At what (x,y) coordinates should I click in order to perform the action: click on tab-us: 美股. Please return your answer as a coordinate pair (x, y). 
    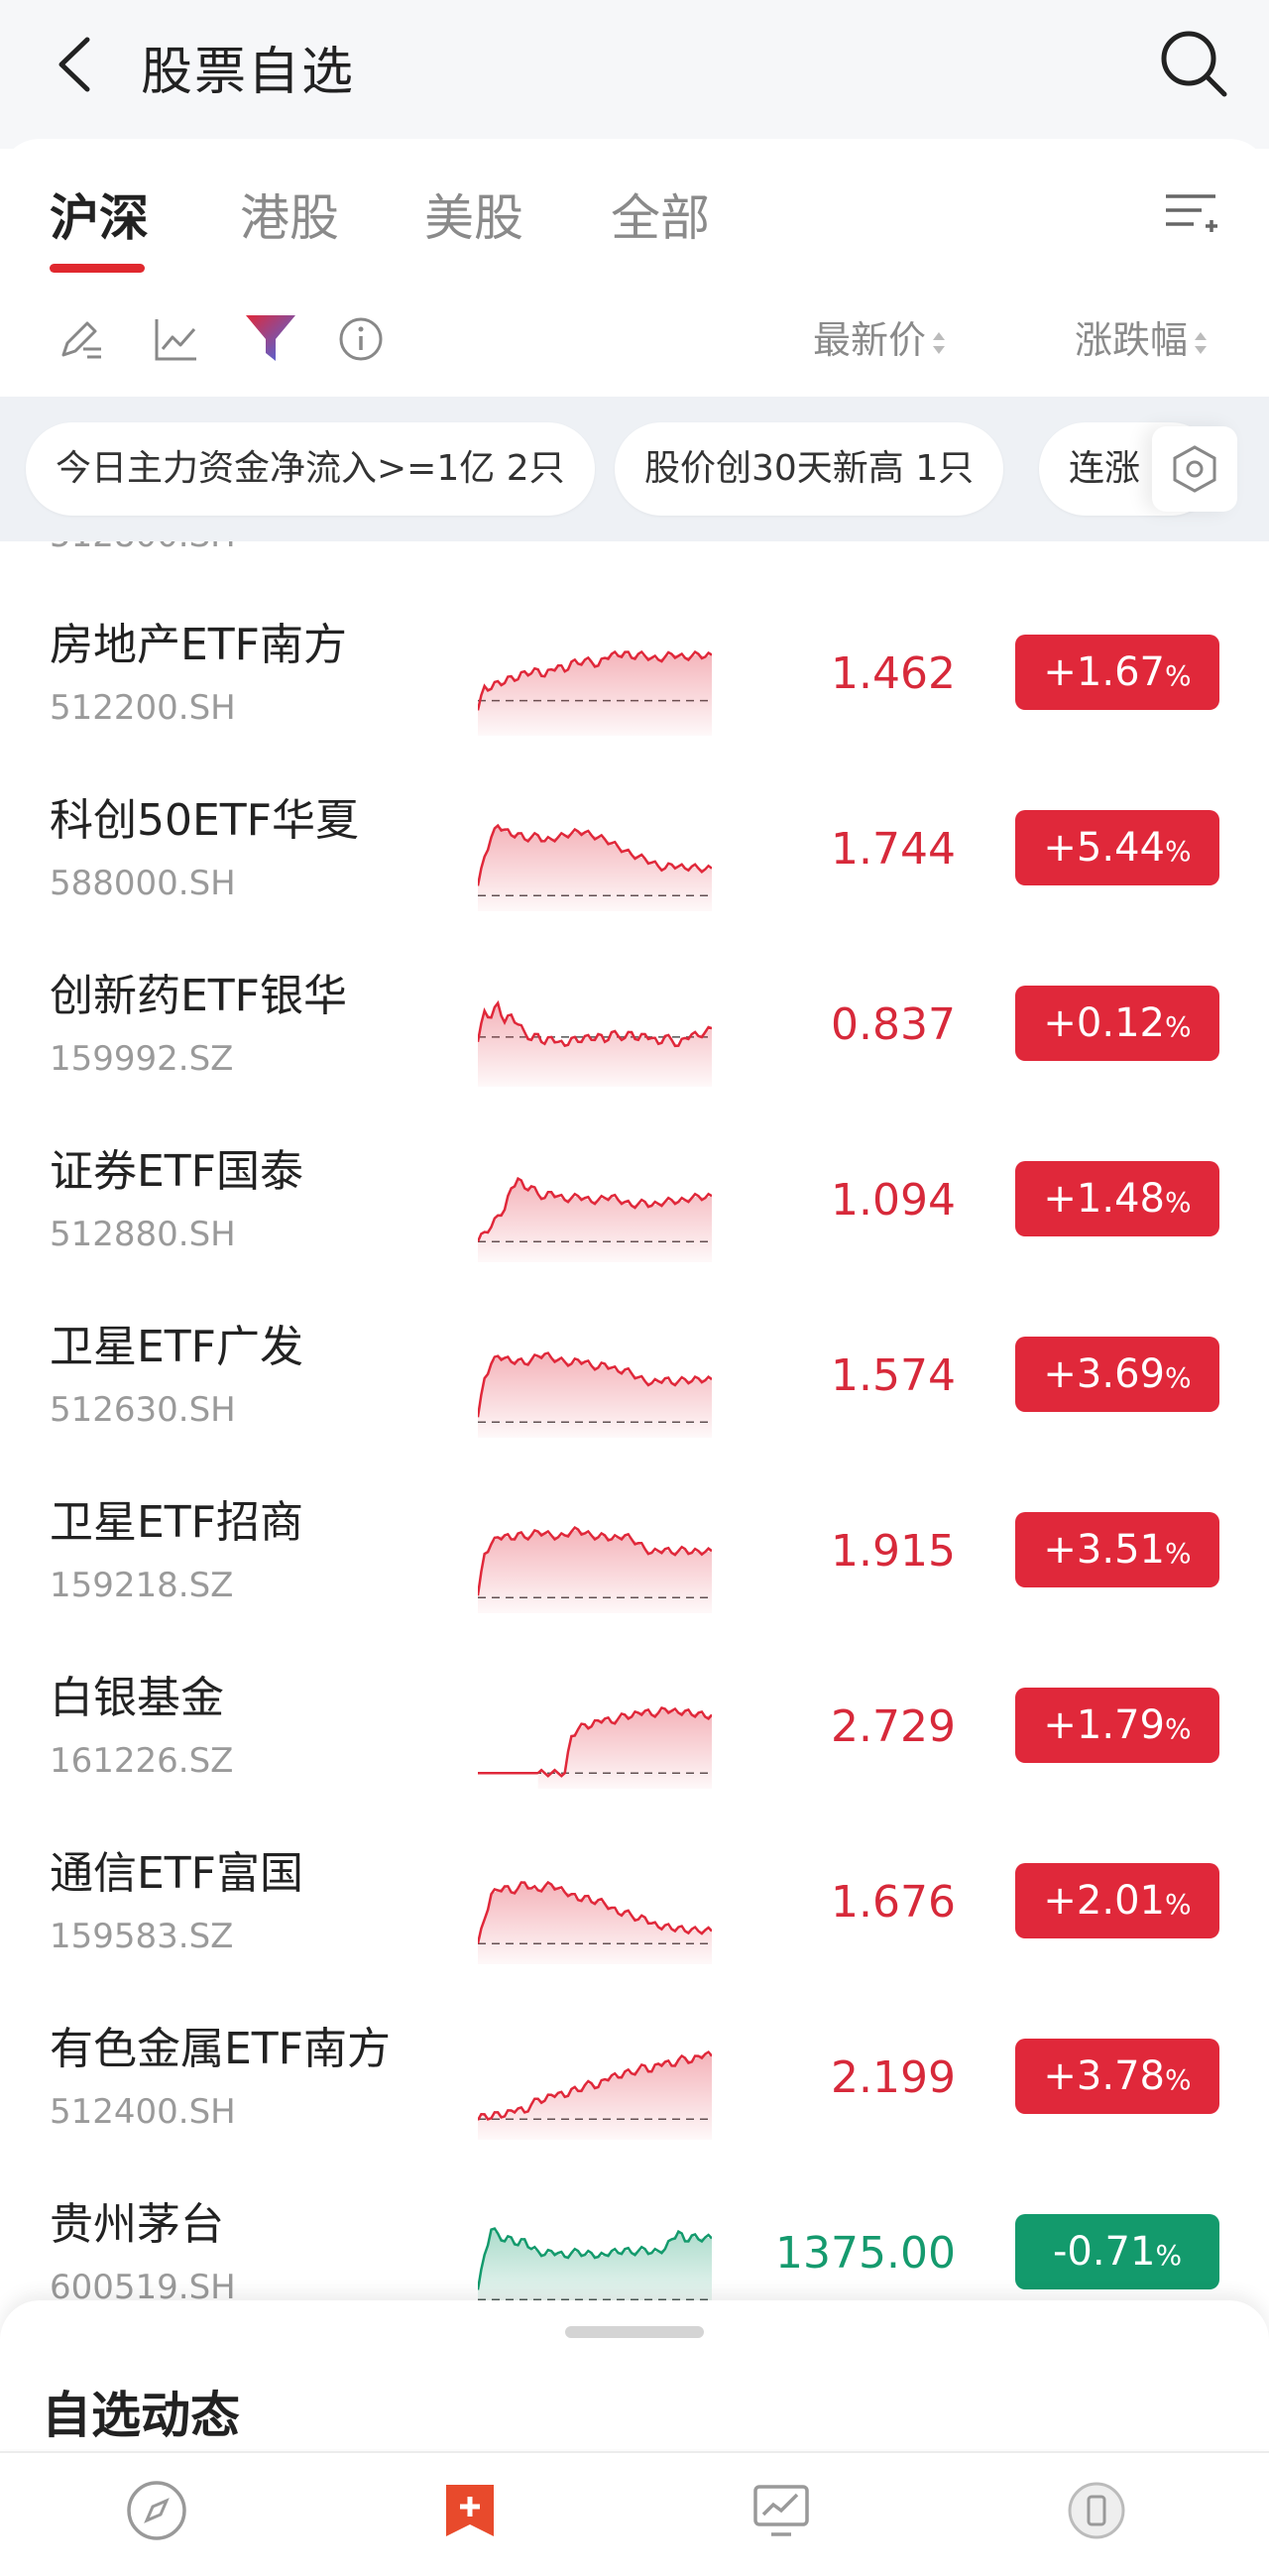
    Looking at the image, I should click on (473, 214).